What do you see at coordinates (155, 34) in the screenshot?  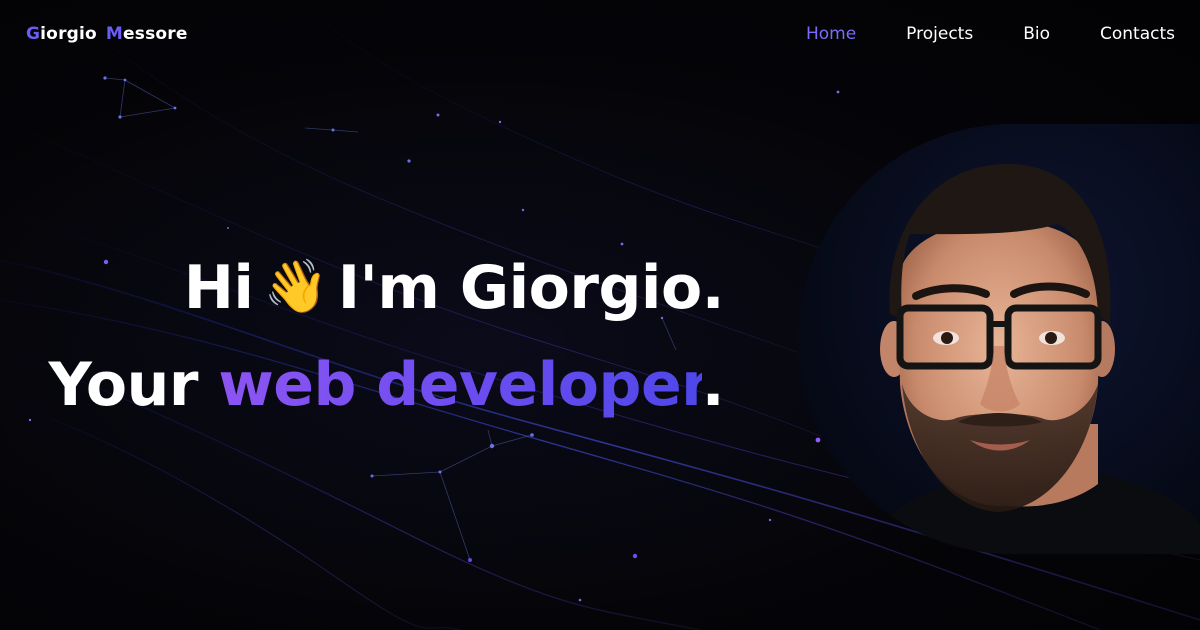 I see `logo-last-rest: essore` at bounding box center [155, 34].